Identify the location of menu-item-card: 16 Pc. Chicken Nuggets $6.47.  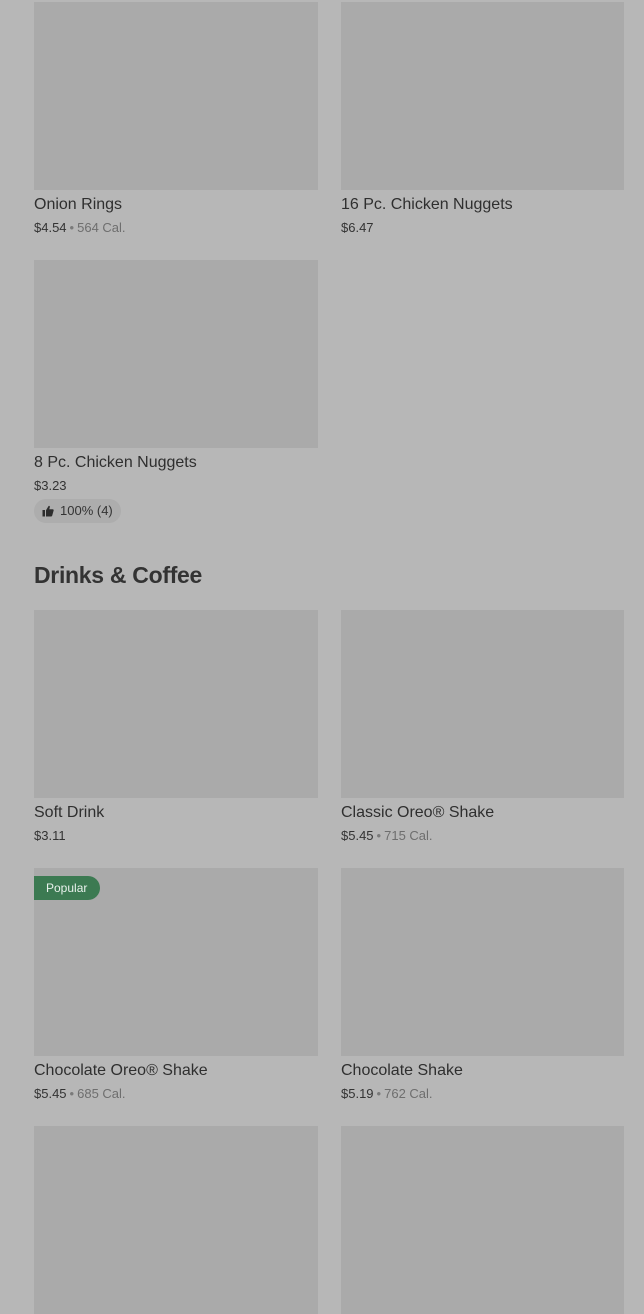
(483, 118).